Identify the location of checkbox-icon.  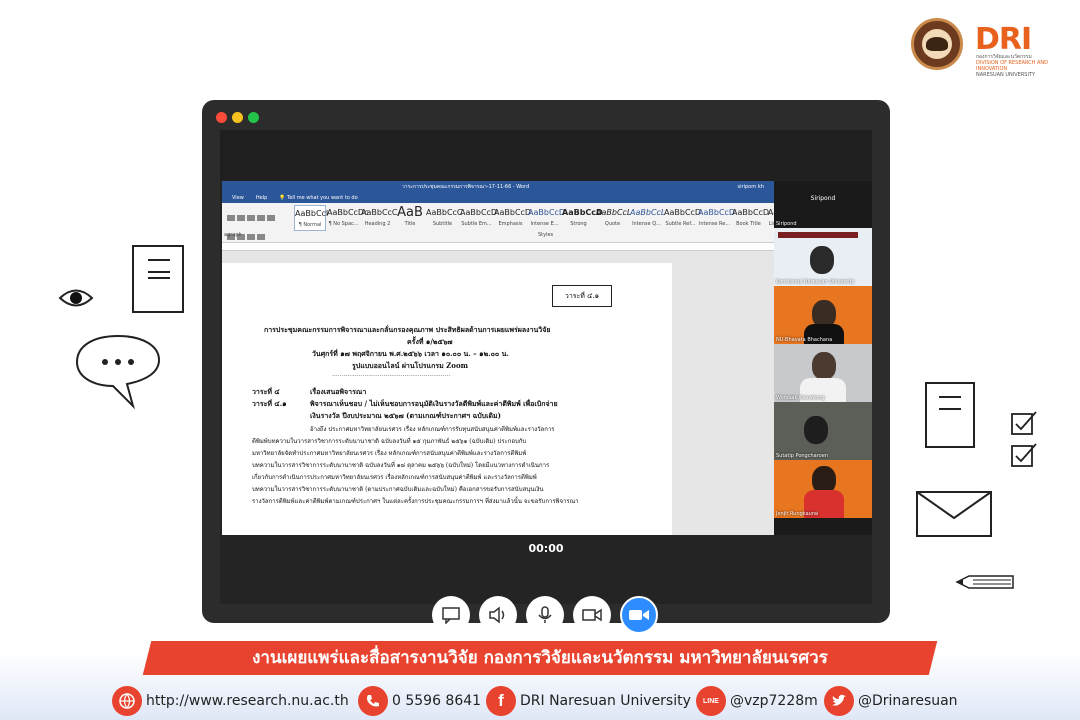
(1024, 423).